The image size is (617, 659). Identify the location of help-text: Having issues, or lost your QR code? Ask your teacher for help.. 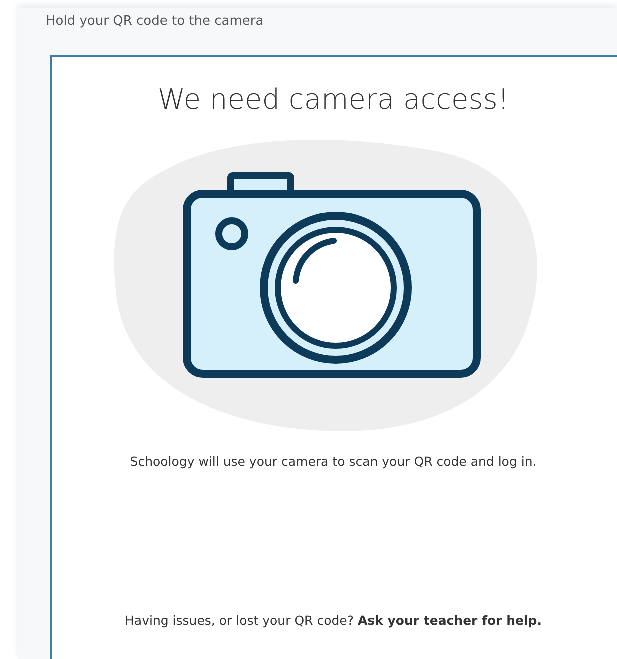
(333, 621).